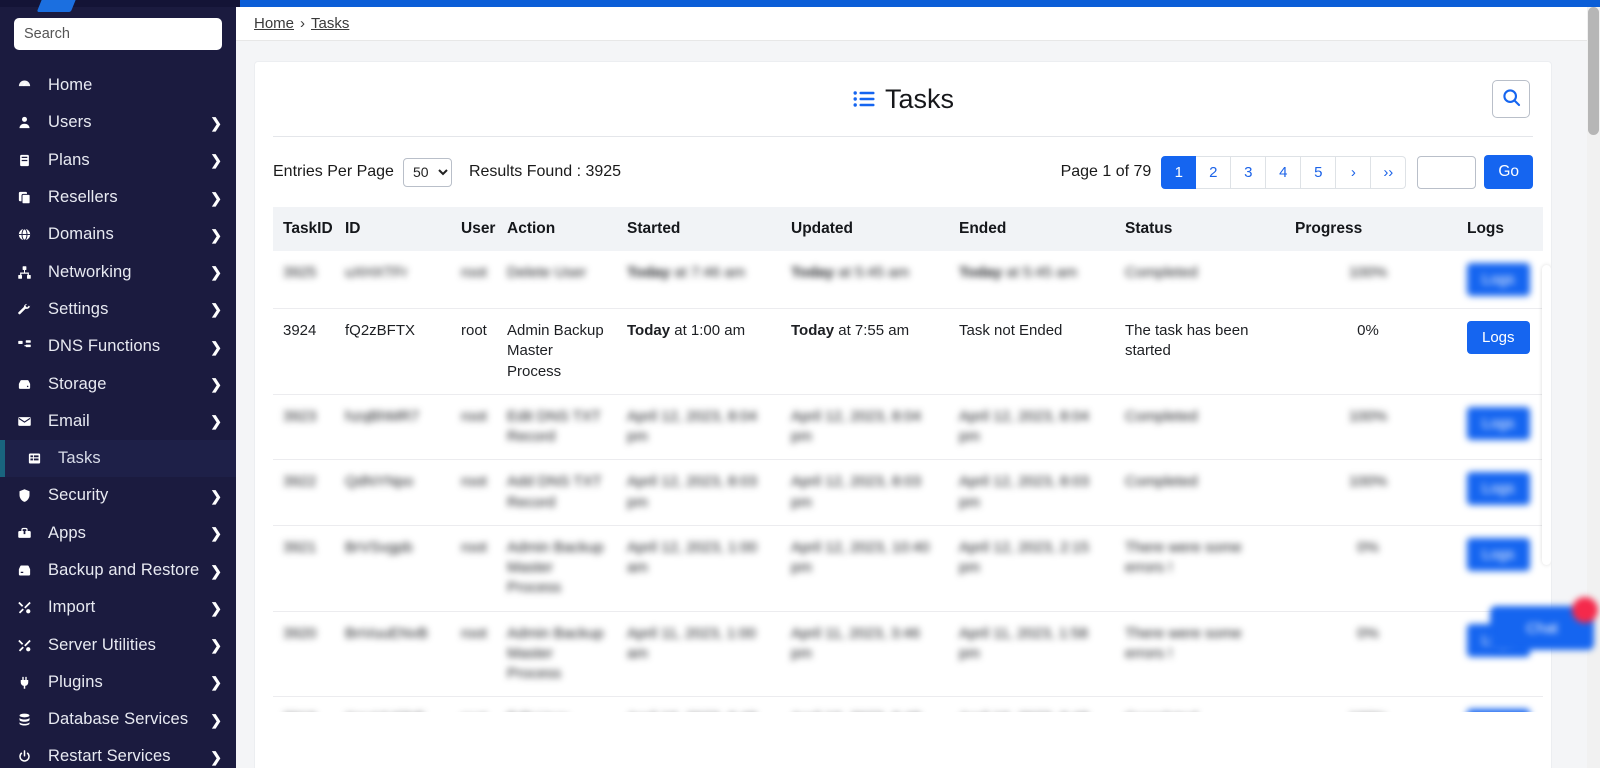  I want to click on cell-taskid: 3922, so click(304, 492).